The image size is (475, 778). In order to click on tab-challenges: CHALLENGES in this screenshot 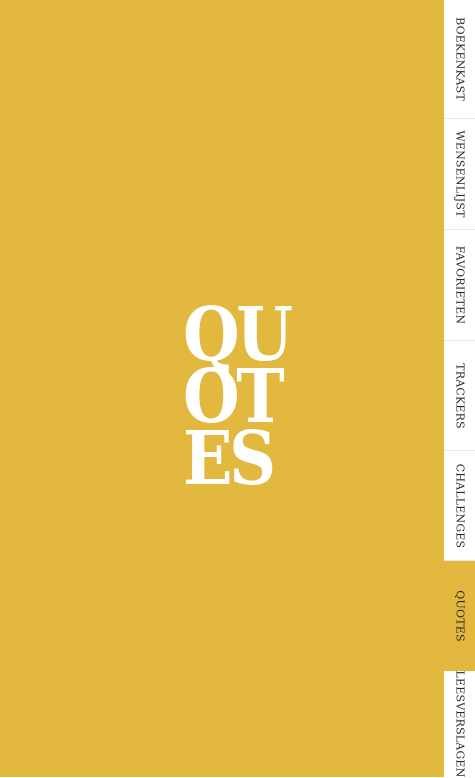, I will do `click(459, 506)`.